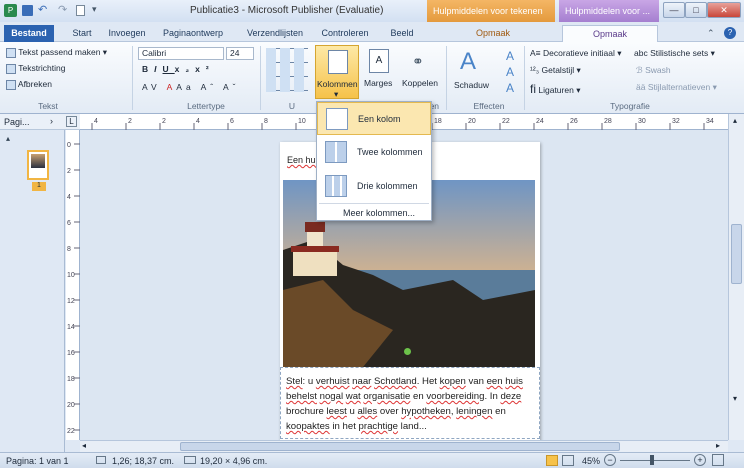 Image resolution: width=744 pixels, height=468 pixels. I want to click on app-icon: P, so click(10, 10).